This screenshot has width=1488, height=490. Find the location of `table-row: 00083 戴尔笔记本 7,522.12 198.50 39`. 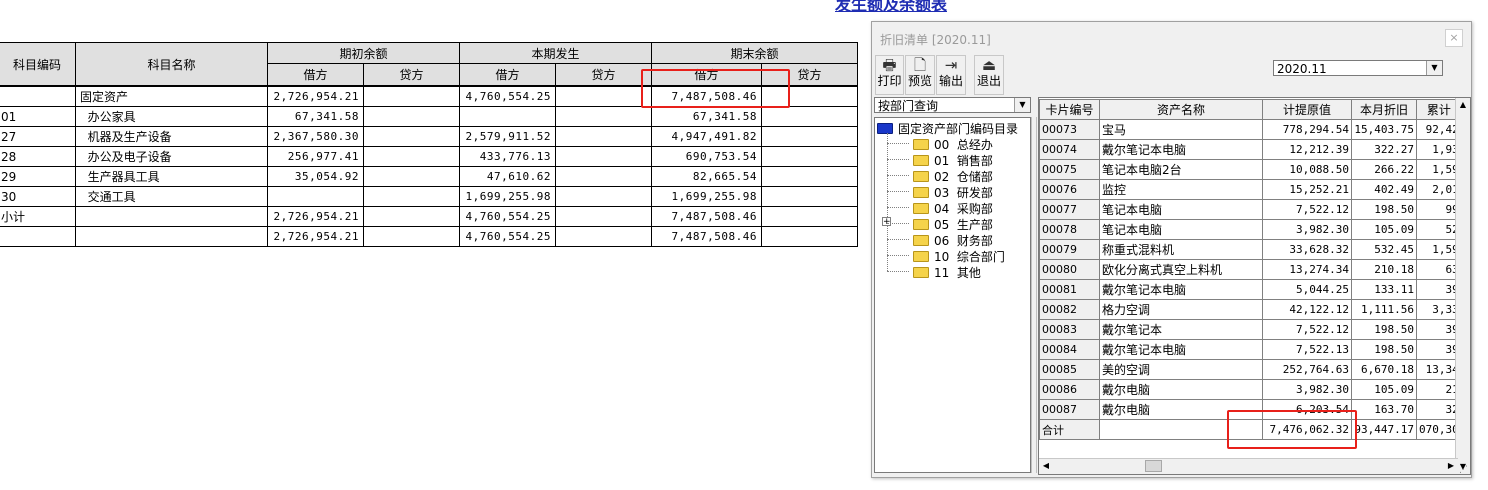

table-row: 00083 戴尔笔记本 7,522.12 198.50 39 is located at coordinates (1250, 329).